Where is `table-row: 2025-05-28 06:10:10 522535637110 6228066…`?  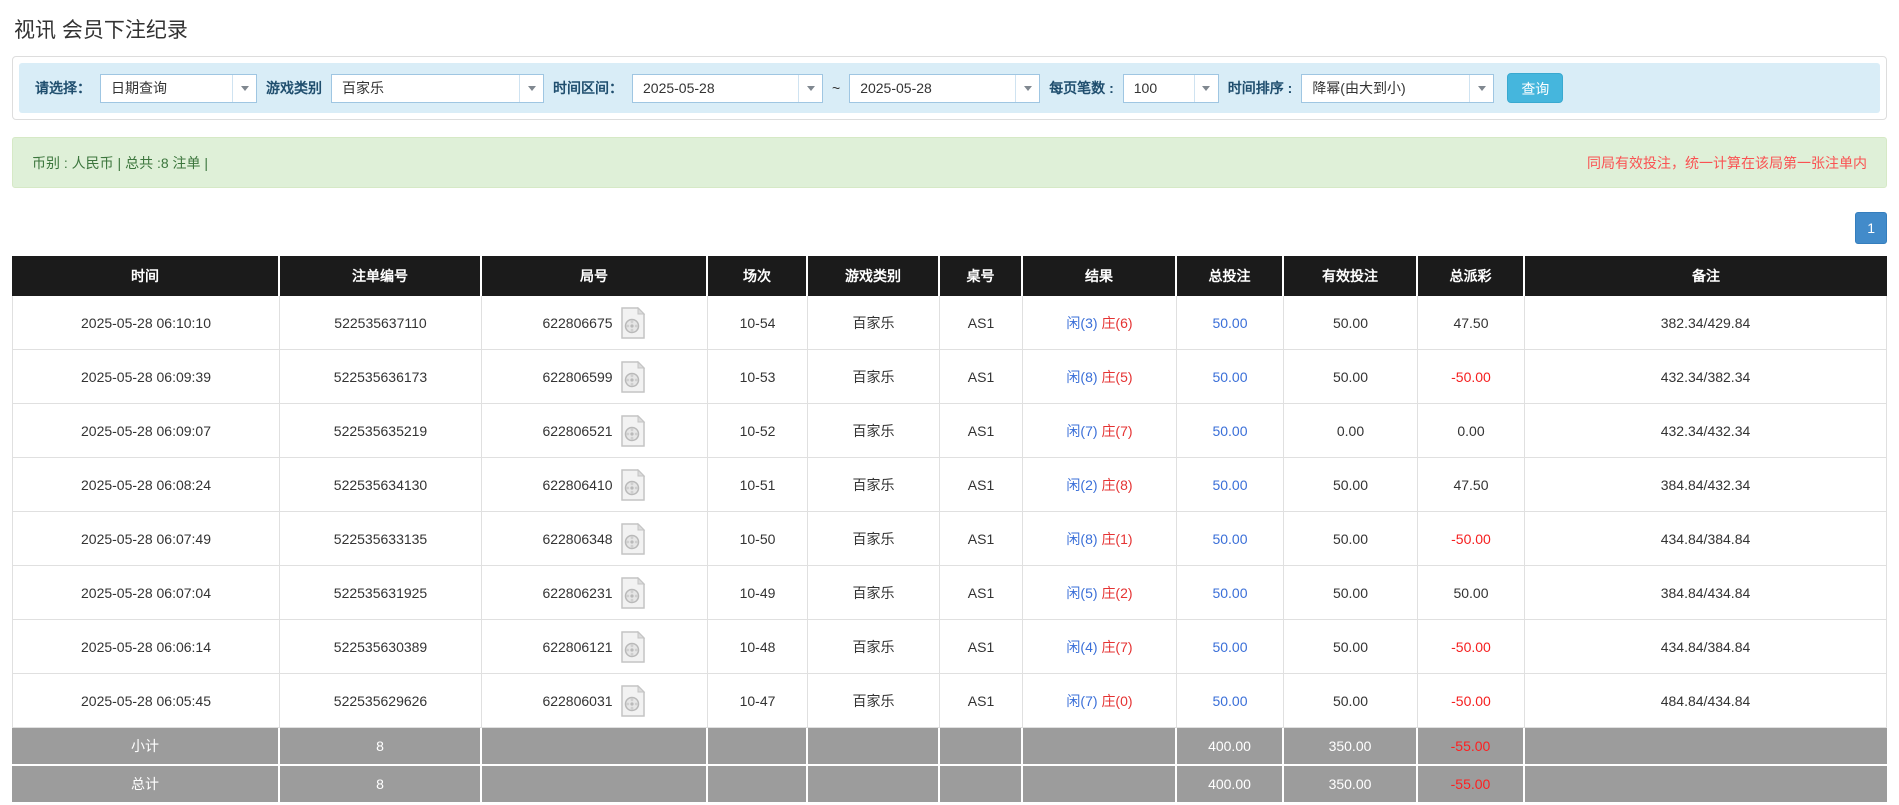
table-row: 2025-05-28 06:10:10 522535637110 6228066… is located at coordinates (949, 323).